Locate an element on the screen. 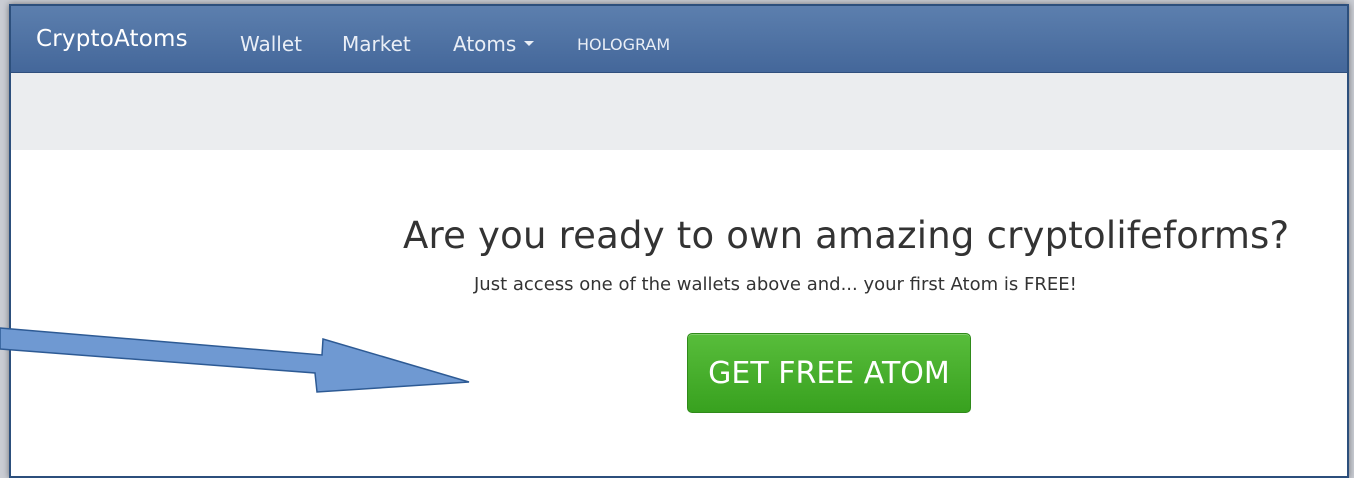 This screenshot has width=1354, height=478. caret-down-icon is located at coordinates (529, 43).